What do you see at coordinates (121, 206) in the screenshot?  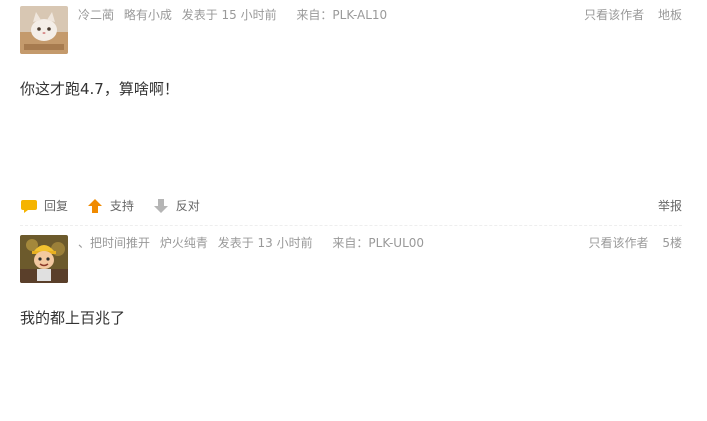 I see `support-label: 支持` at bounding box center [121, 206].